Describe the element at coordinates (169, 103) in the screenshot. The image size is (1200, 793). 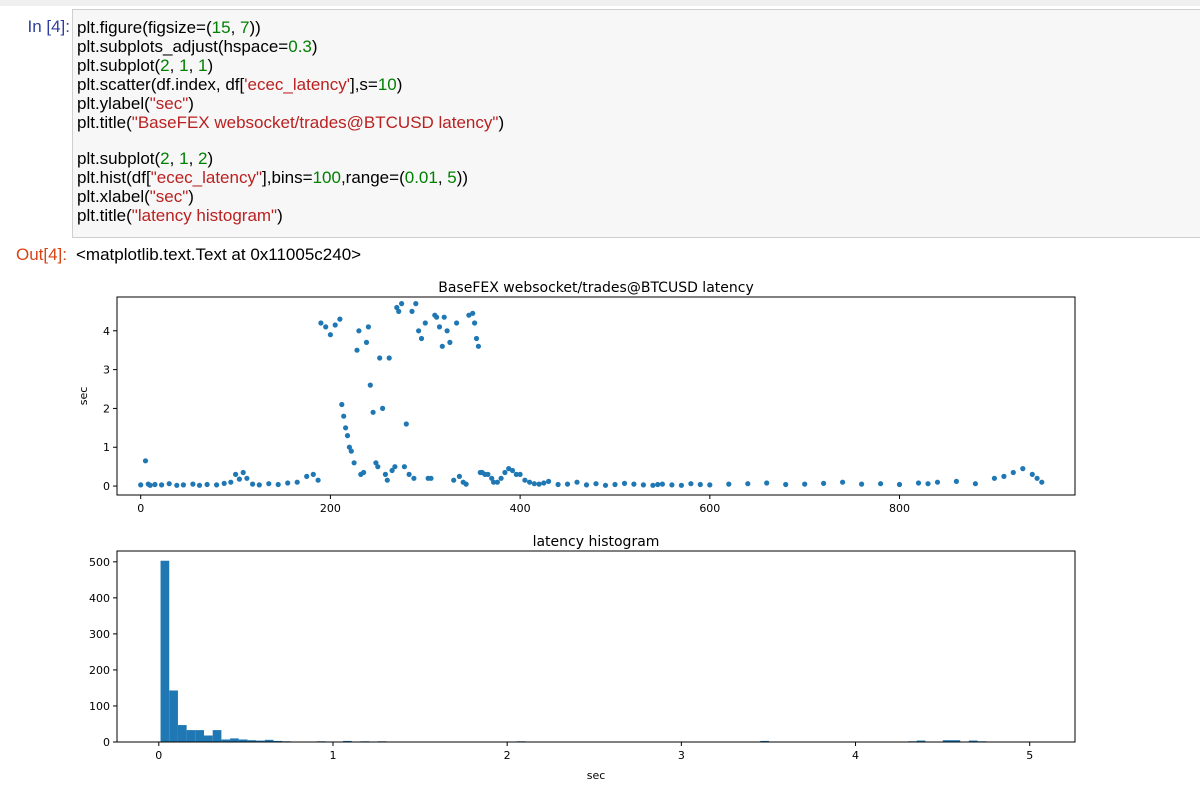
I see `code-token: "sec"` at that location.